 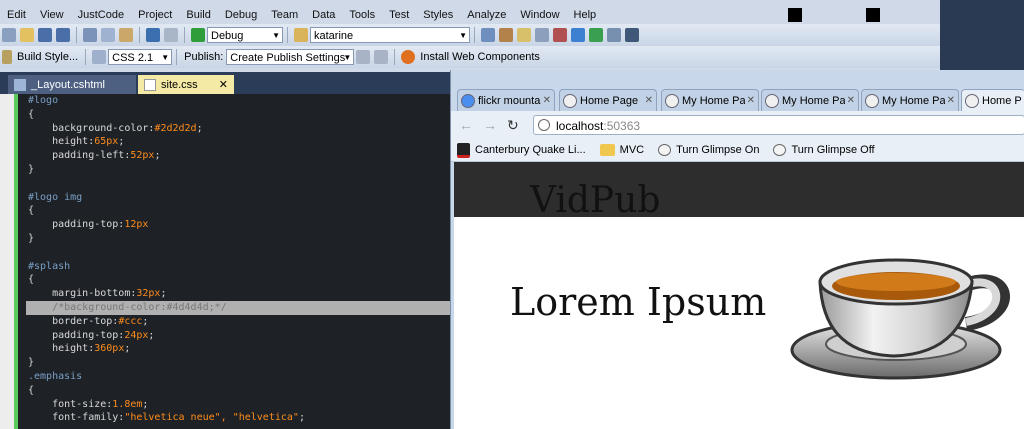 What do you see at coordinates (101, 15) in the screenshot?
I see `menu-justcode: JustCode` at bounding box center [101, 15].